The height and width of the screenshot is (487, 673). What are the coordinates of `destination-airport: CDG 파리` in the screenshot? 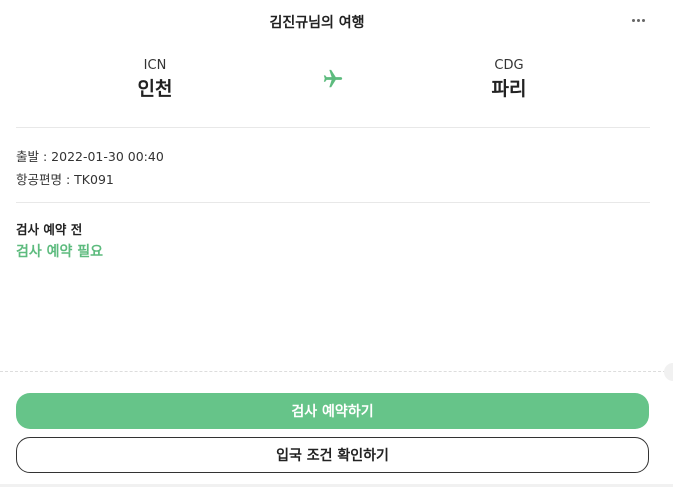 It's located at (509, 79).